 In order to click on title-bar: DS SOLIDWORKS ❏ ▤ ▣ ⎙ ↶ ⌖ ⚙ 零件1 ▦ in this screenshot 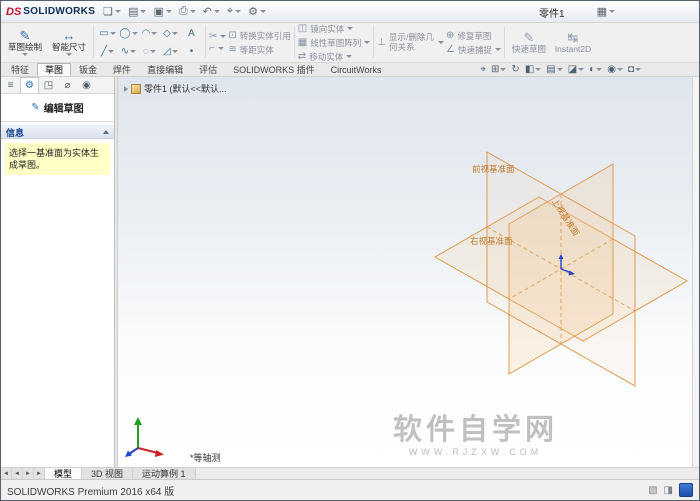, I will do `click(350, 12)`.